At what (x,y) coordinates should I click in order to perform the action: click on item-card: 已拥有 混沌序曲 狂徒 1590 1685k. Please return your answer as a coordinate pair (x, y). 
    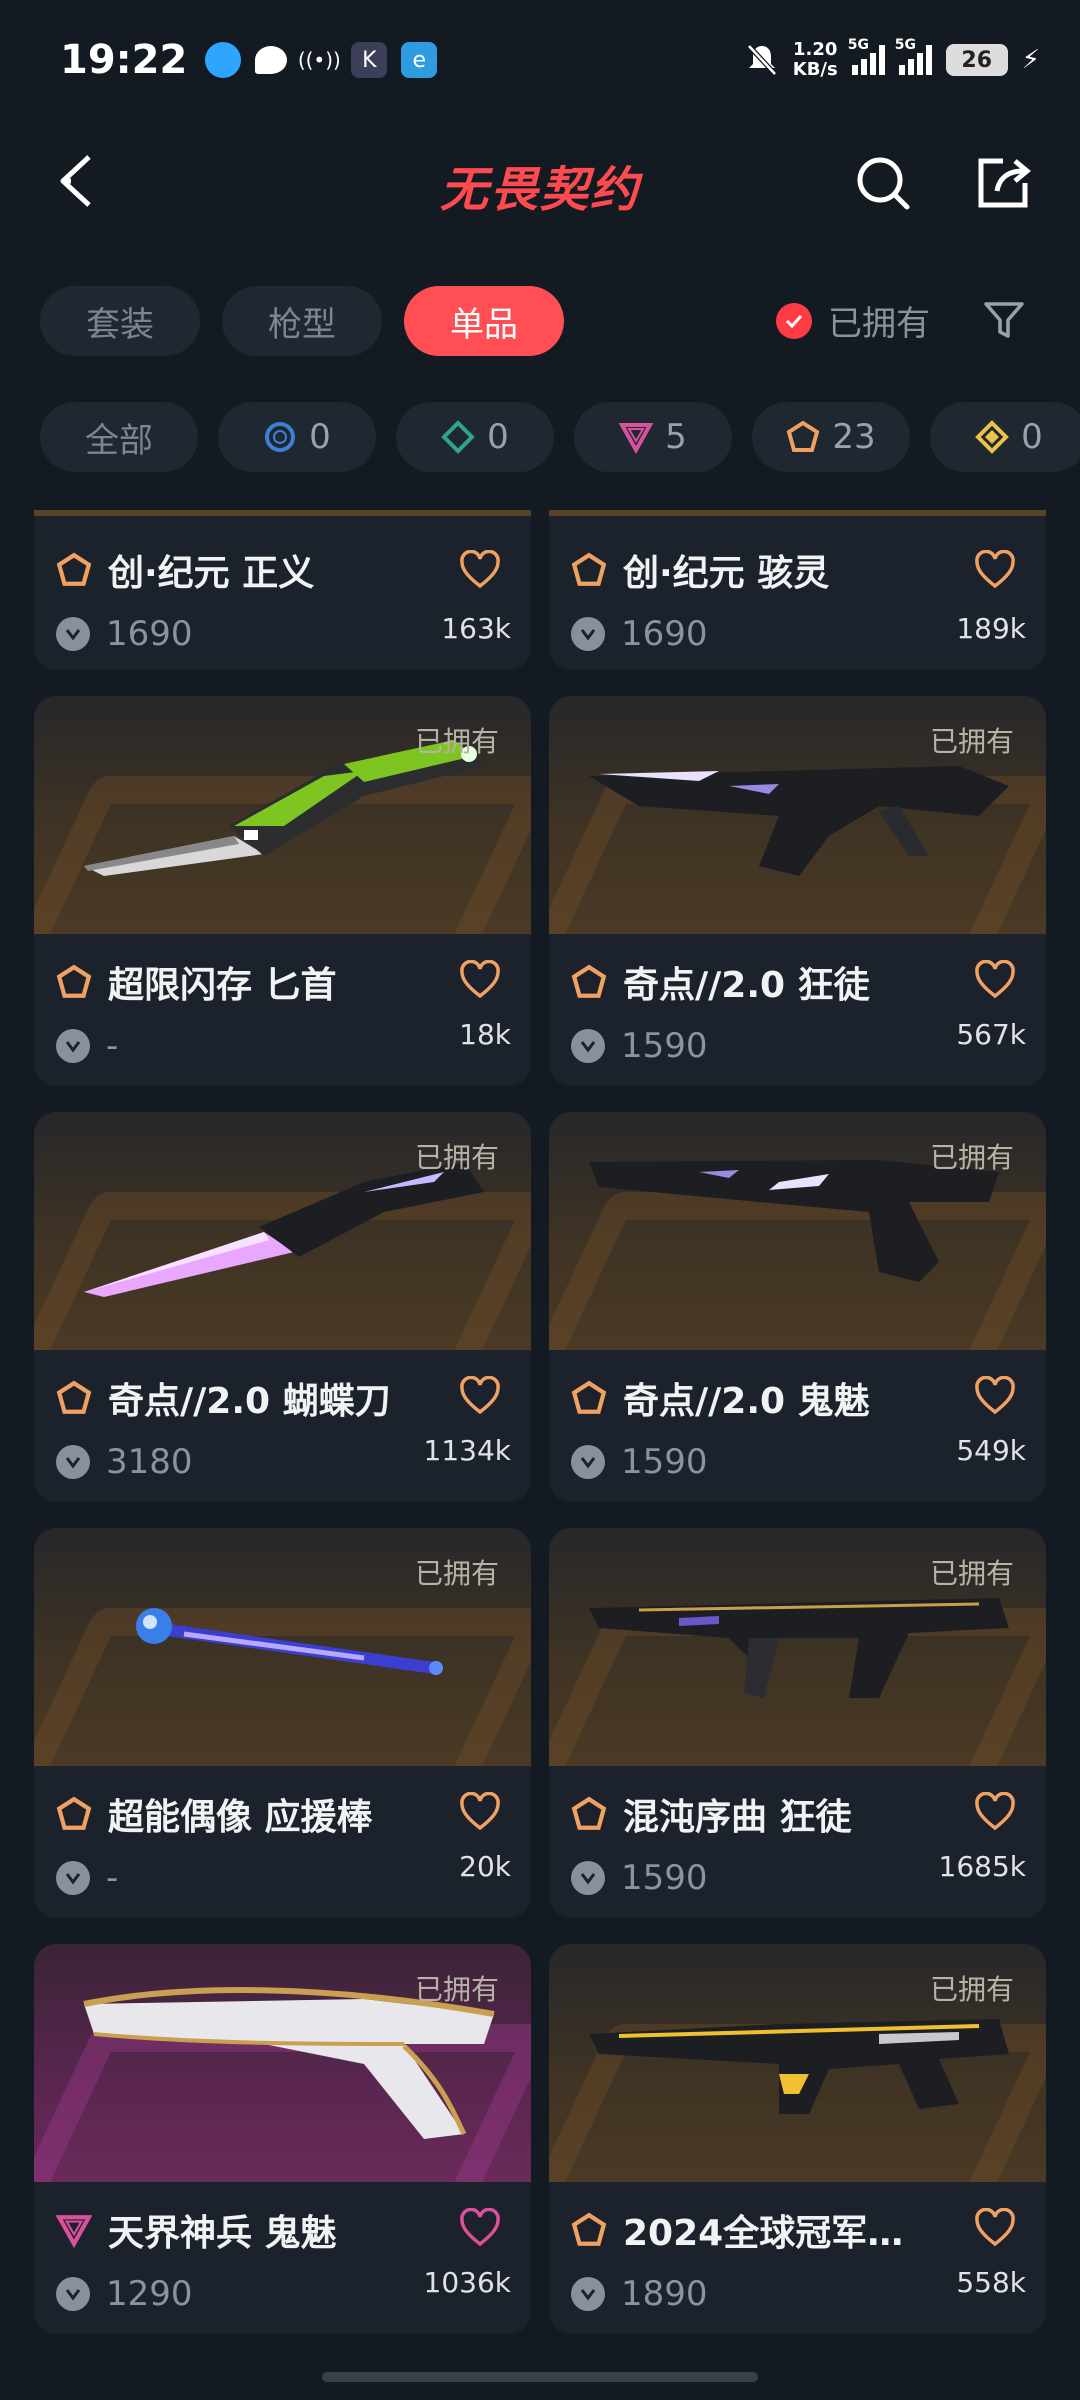
    Looking at the image, I should click on (797, 1723).